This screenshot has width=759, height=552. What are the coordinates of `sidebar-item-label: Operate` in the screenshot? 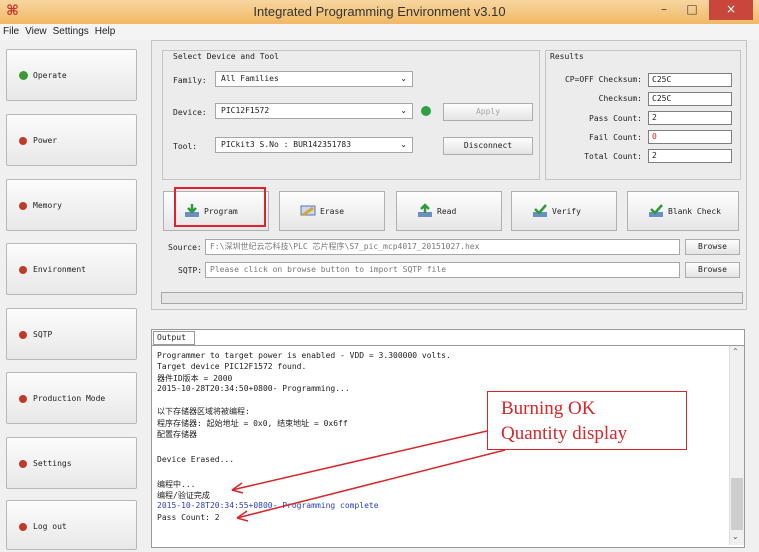 It's located at (50, 75).